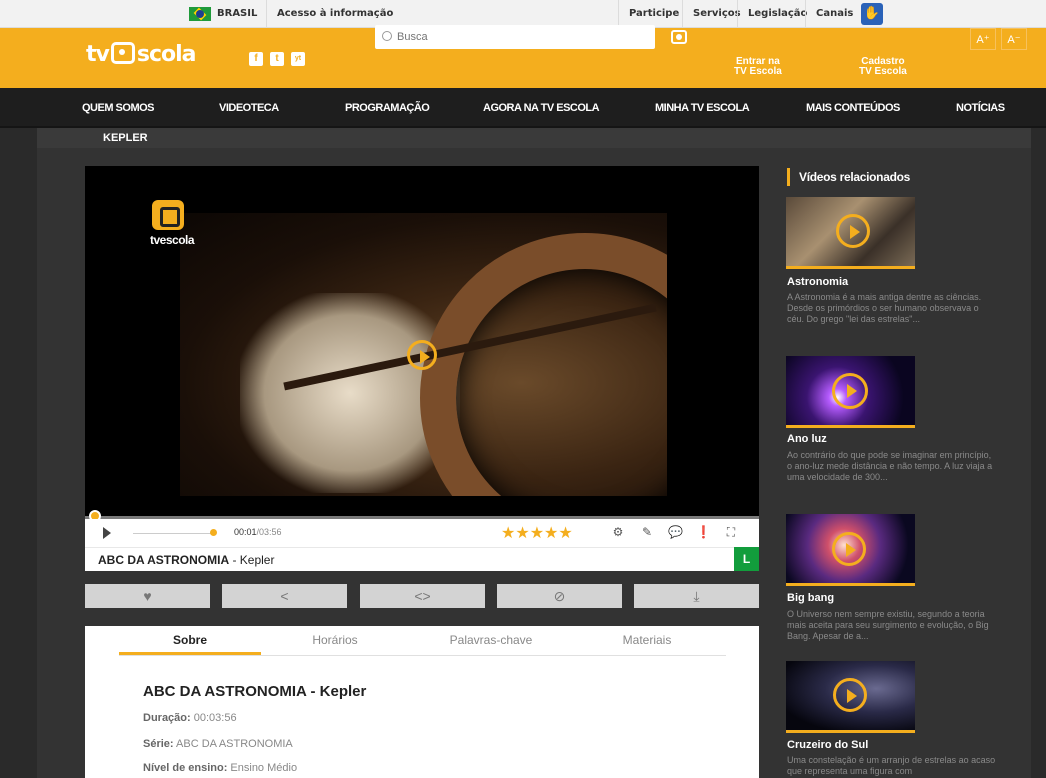 This screenshot has width=1046, height=778. Describe the element at coordinates (172, 240) in the screenshot. I see `watermark-text: tvescola` at that location.